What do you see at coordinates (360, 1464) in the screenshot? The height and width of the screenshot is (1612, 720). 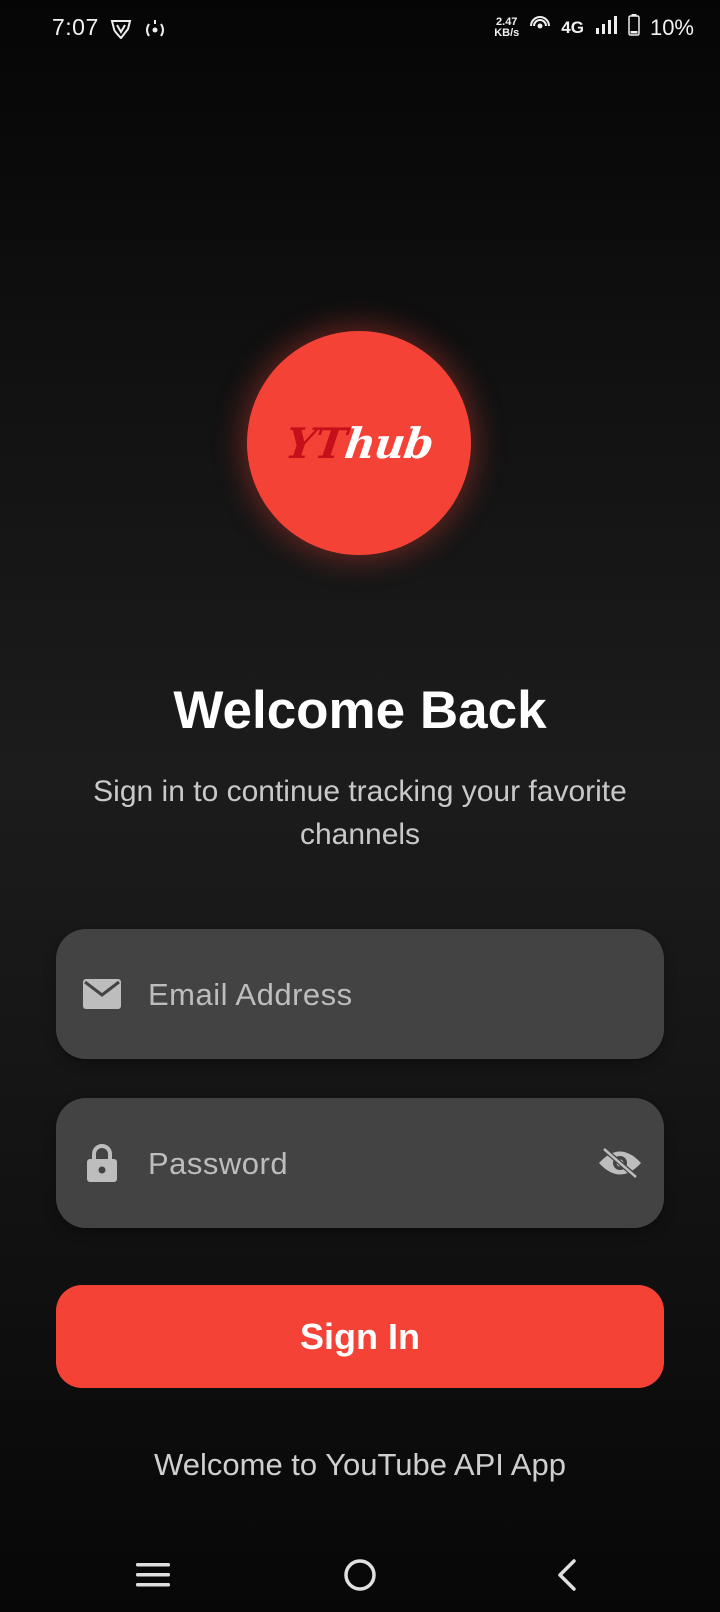 I see `footer-text: Welcome to YouTube API App` at bounding box center [360, 1464].